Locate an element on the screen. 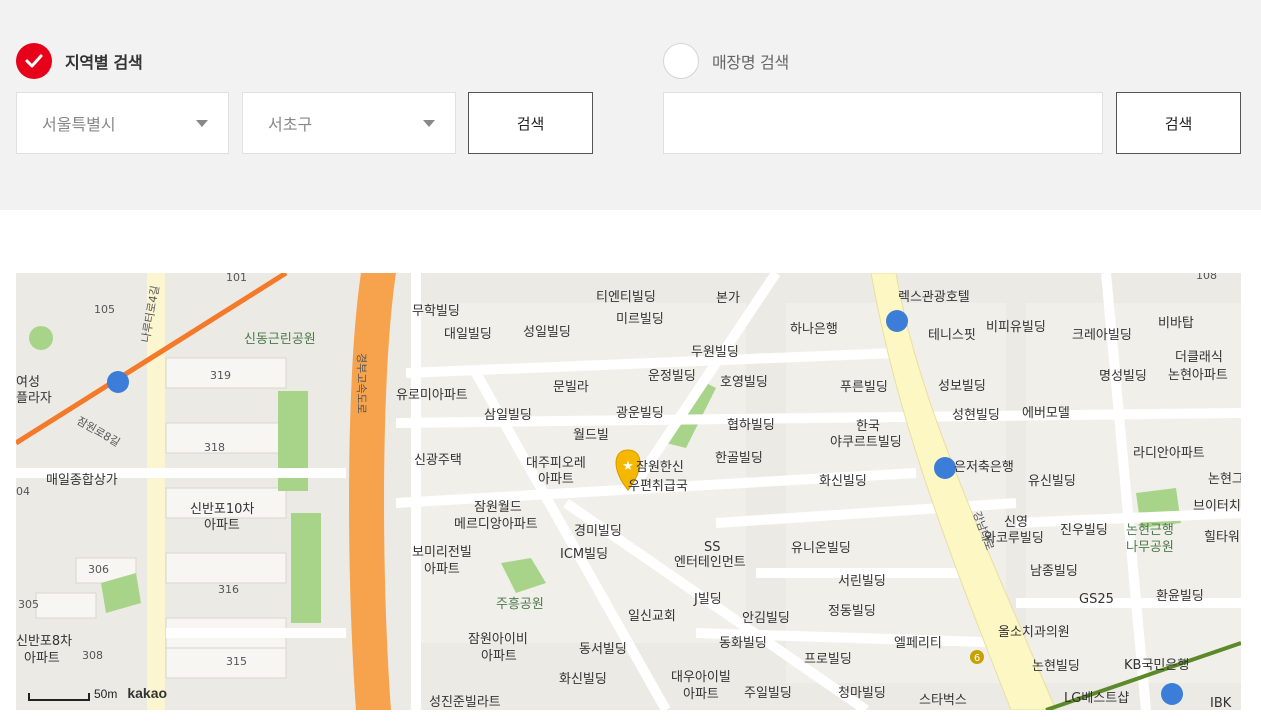 This screenshot has height=721, width=1261. map-label: 105 is located at coordinates (104, 309).